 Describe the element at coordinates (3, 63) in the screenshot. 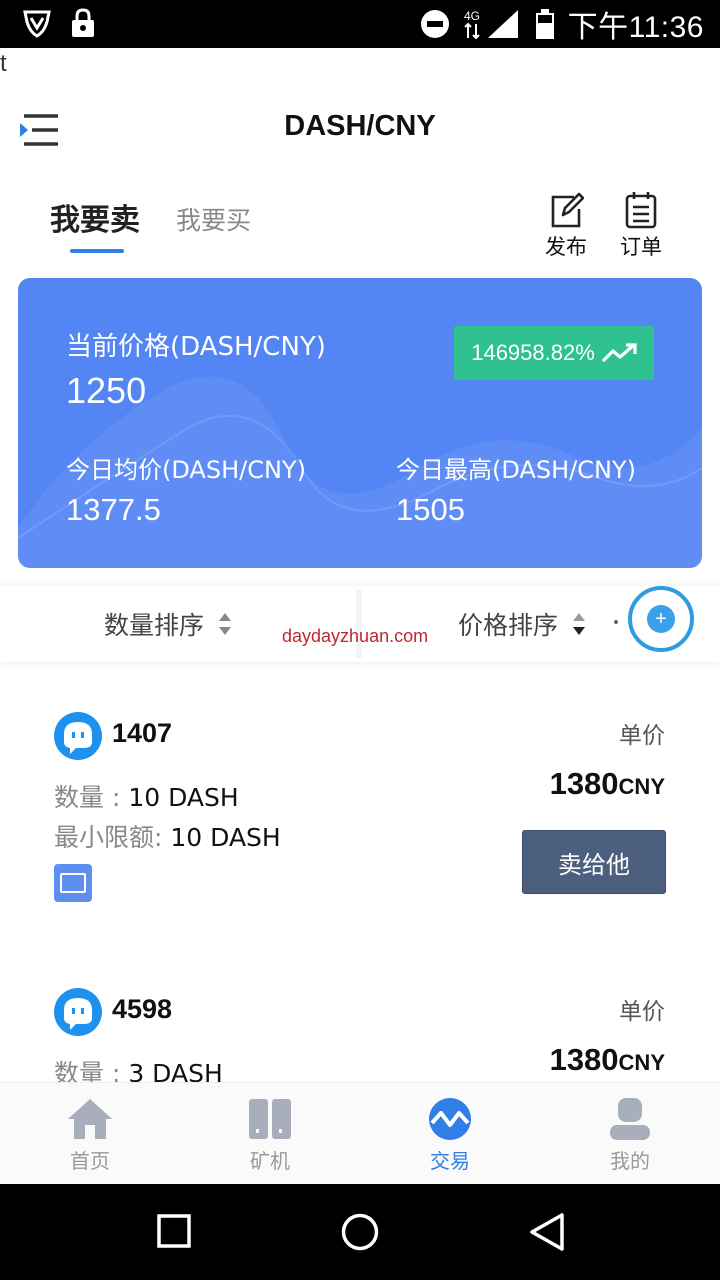

I see `stray-text: t` at that location.